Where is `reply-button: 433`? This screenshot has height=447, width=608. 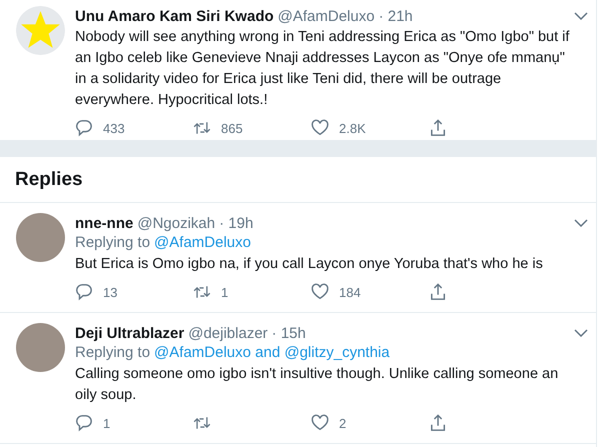 reply-button: 433 is located at coordinates (134, 128).